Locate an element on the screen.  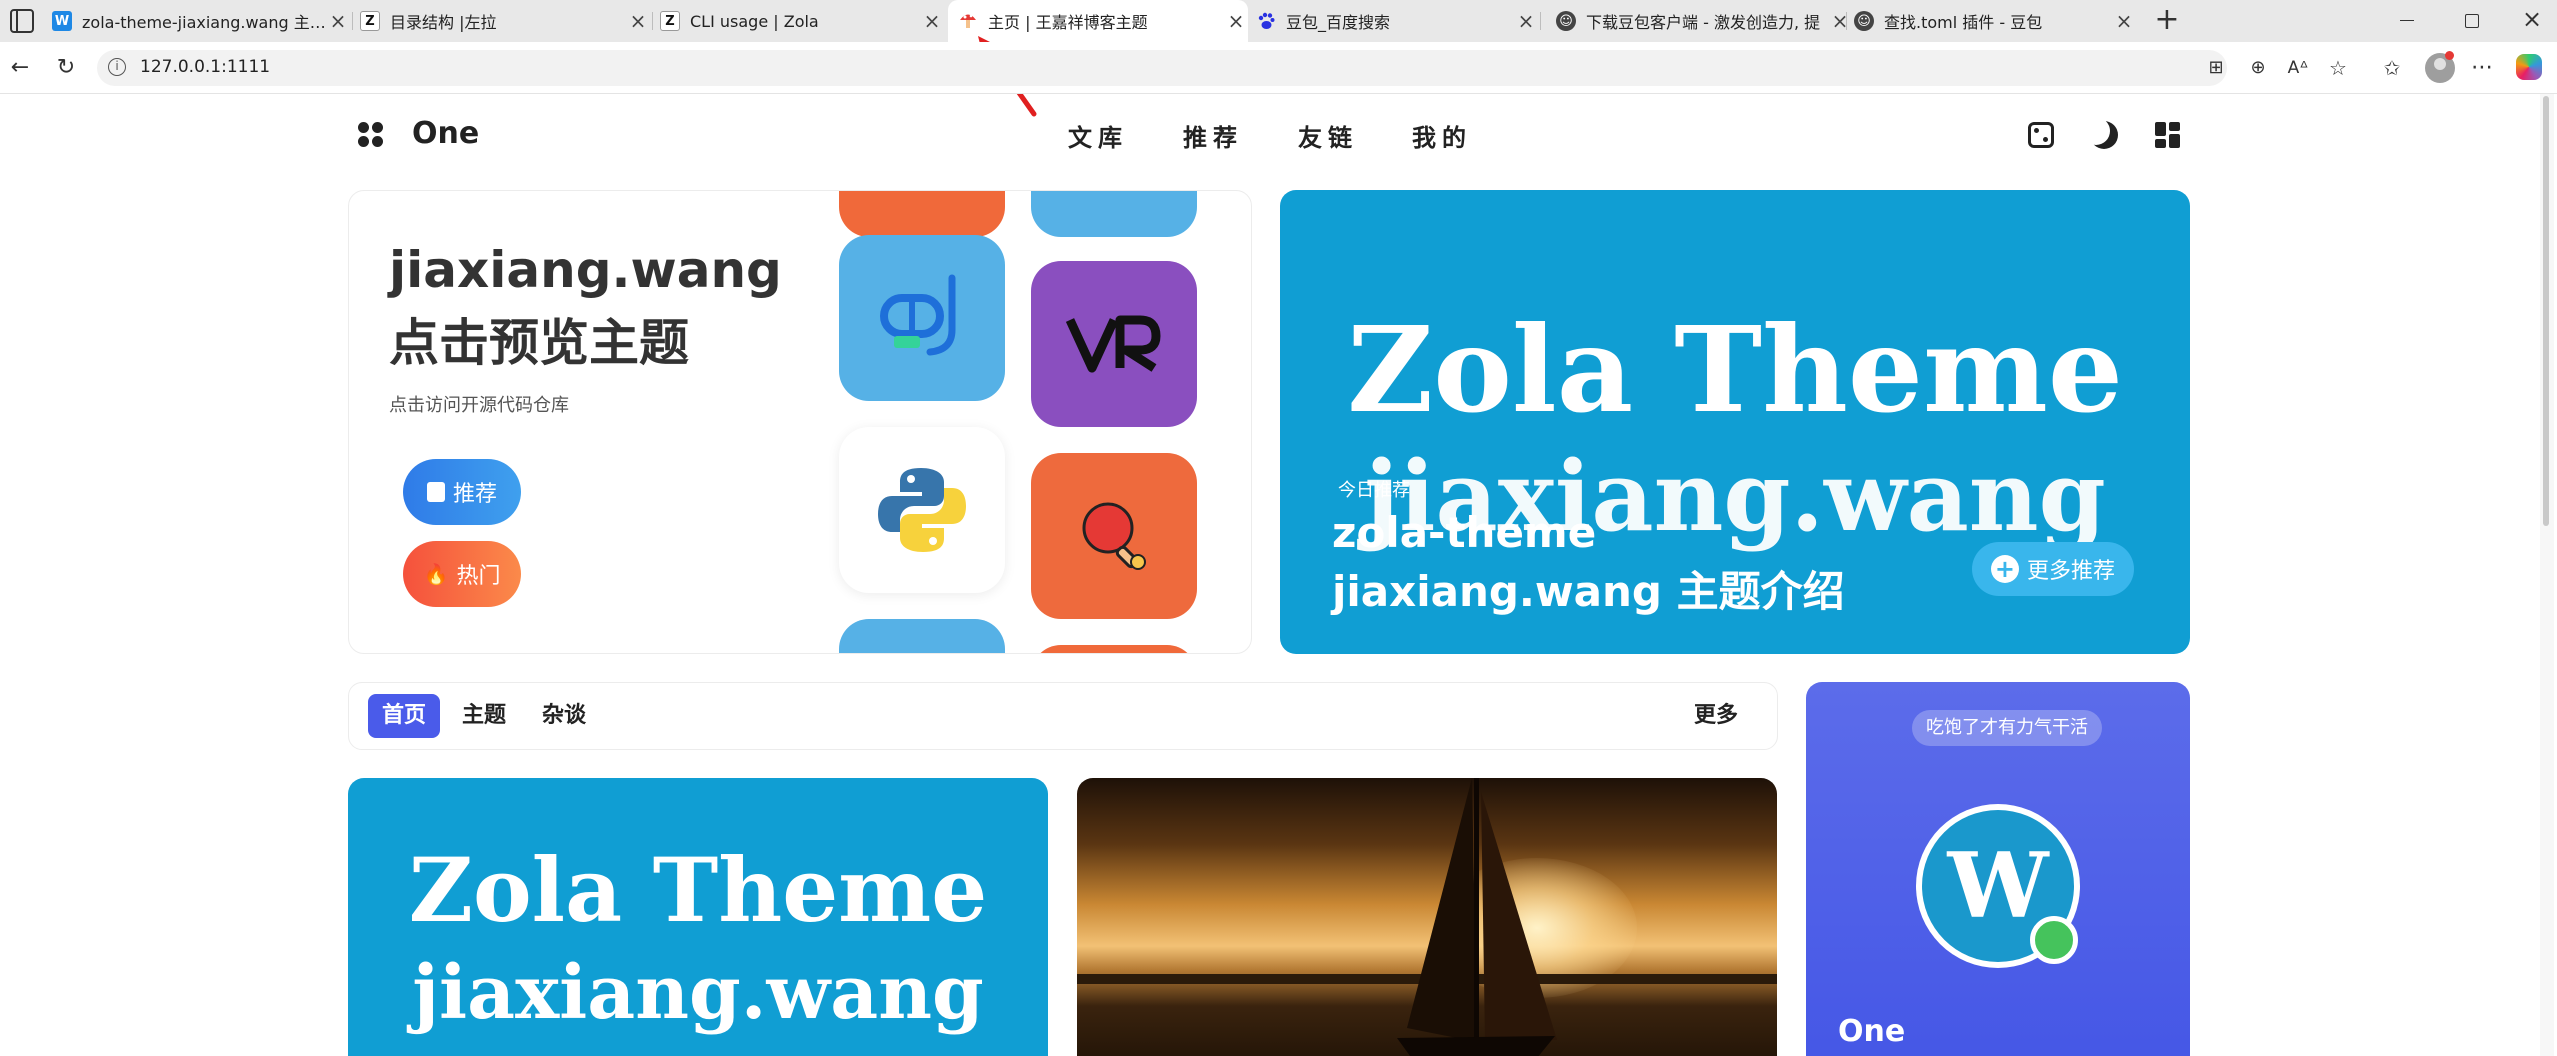
post-card-text-line2: jiaxiang.wang is located at coordinates (698, 993).